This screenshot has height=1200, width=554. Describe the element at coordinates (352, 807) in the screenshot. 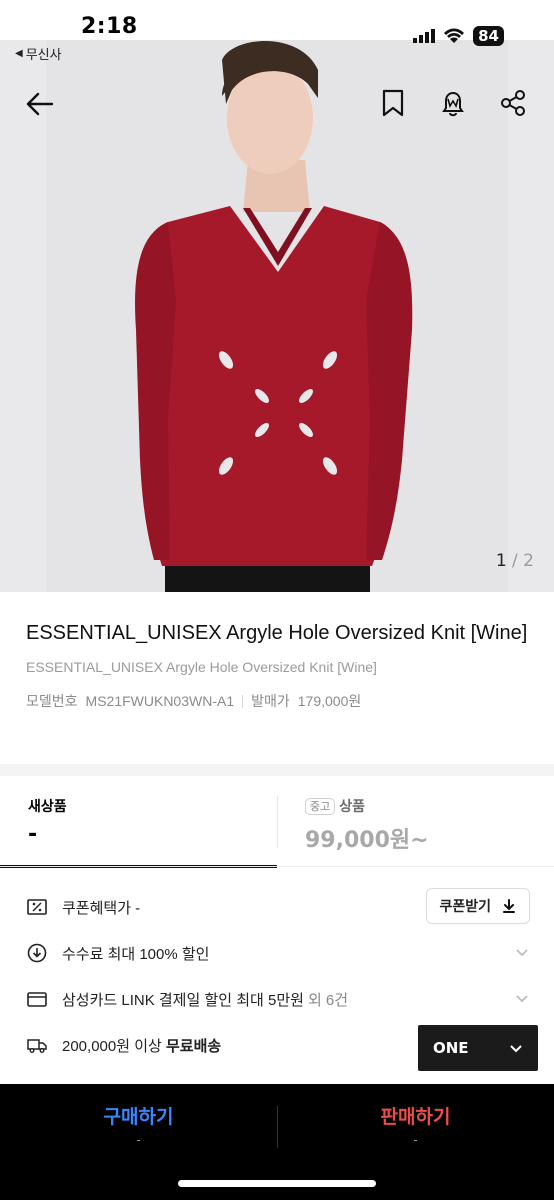

I see `used-label: 상품` at that location.